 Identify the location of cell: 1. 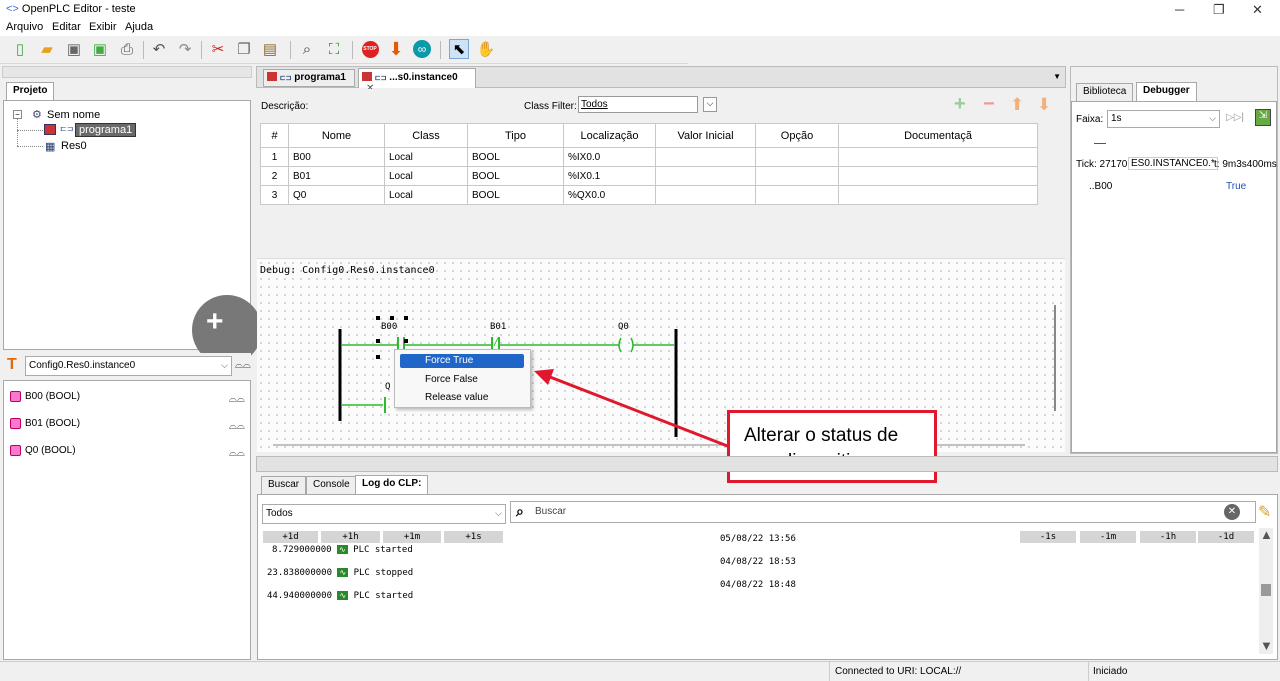
(274, 157).